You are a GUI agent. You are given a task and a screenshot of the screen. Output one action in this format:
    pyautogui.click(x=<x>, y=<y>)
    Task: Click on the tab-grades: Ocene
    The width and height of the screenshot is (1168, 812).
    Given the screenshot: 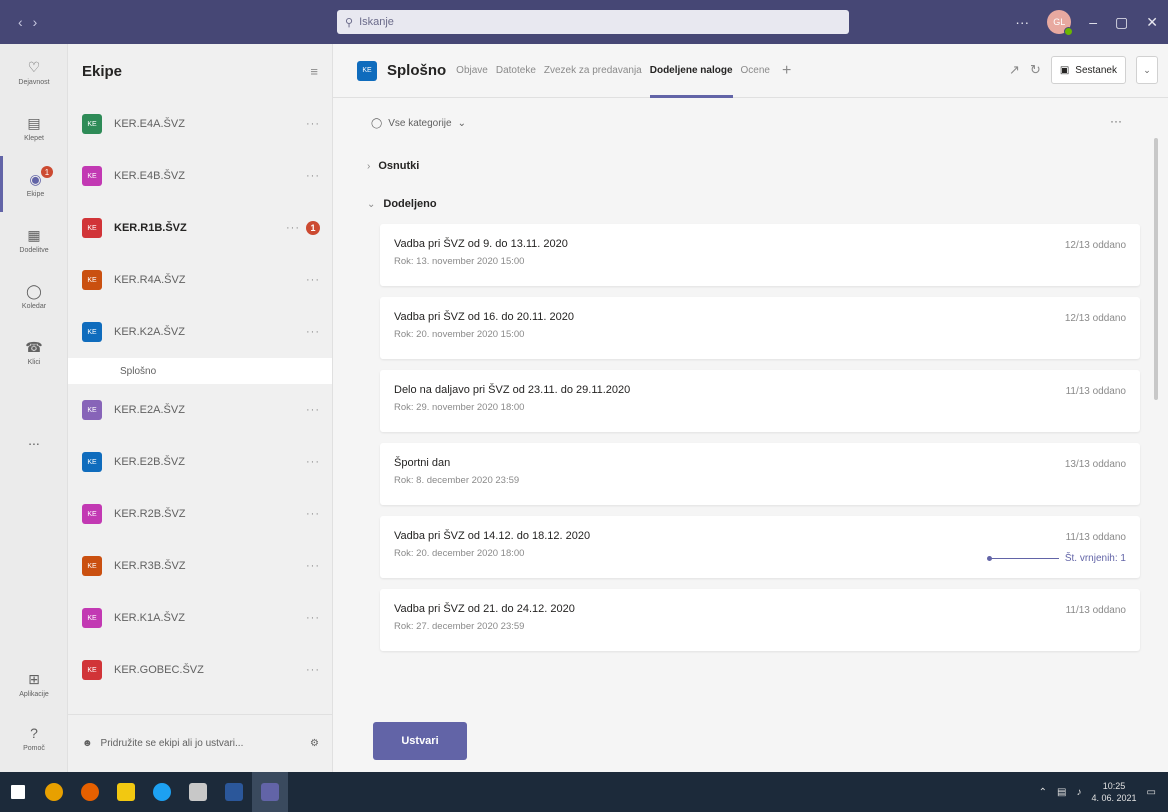 What is the action you would take?
    pyautogui.click(x=755, y=71)
    